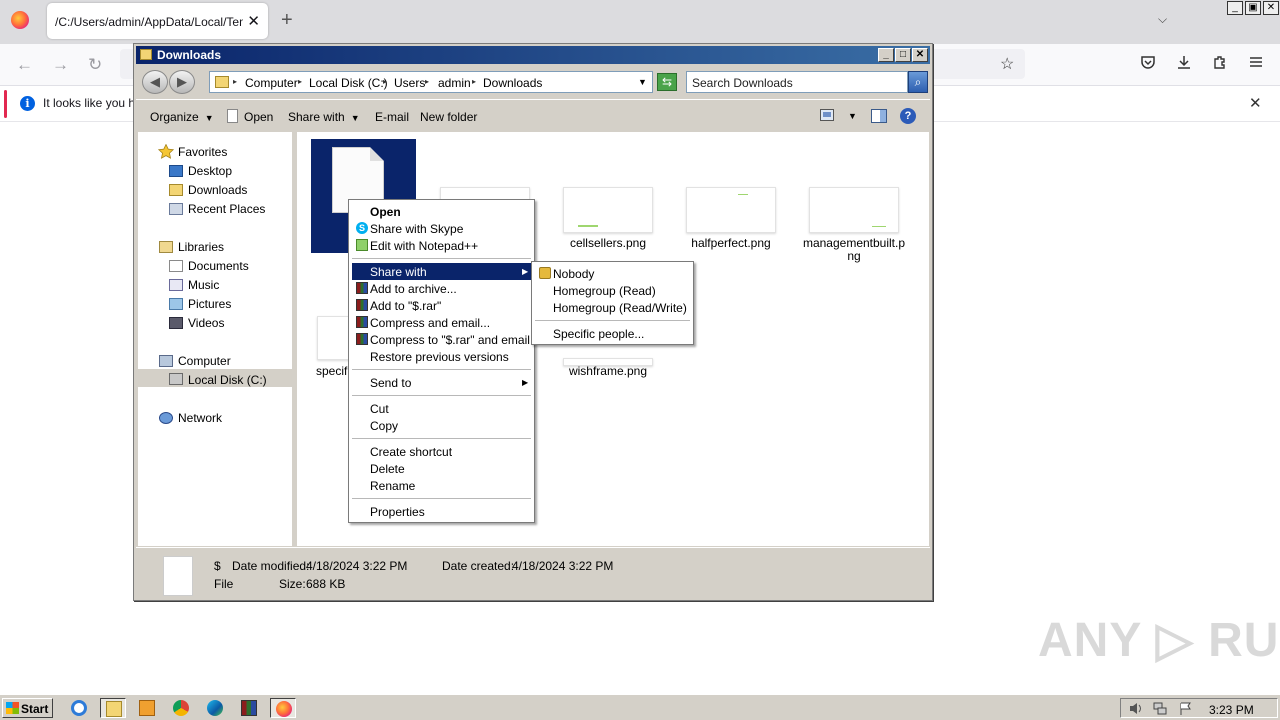 The image size is (1280, 720). I want to click on file-thumbnail-specific, so click(334, 338).